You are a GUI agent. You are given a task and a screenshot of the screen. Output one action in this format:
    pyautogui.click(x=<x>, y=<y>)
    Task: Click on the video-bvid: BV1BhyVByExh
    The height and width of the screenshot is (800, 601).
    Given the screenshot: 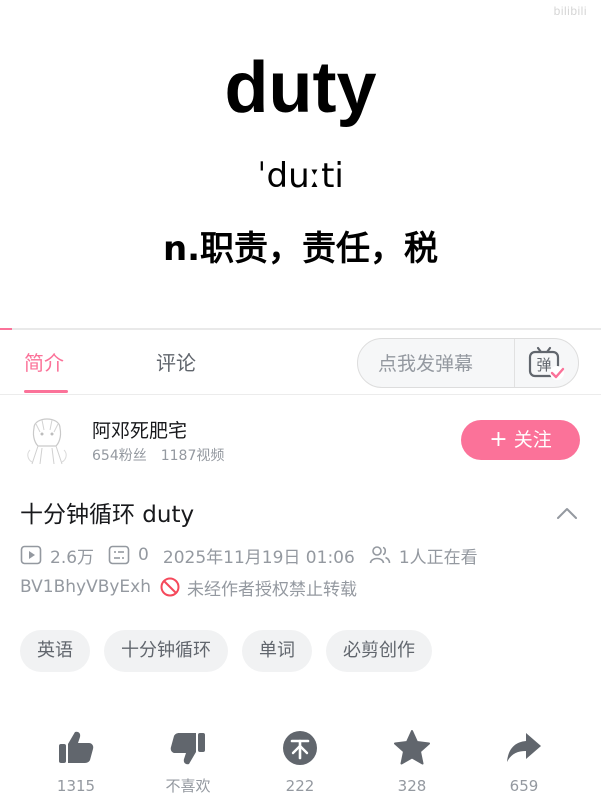 What is the action you would take?
    pyautogui.click(x=85, y=587)
    